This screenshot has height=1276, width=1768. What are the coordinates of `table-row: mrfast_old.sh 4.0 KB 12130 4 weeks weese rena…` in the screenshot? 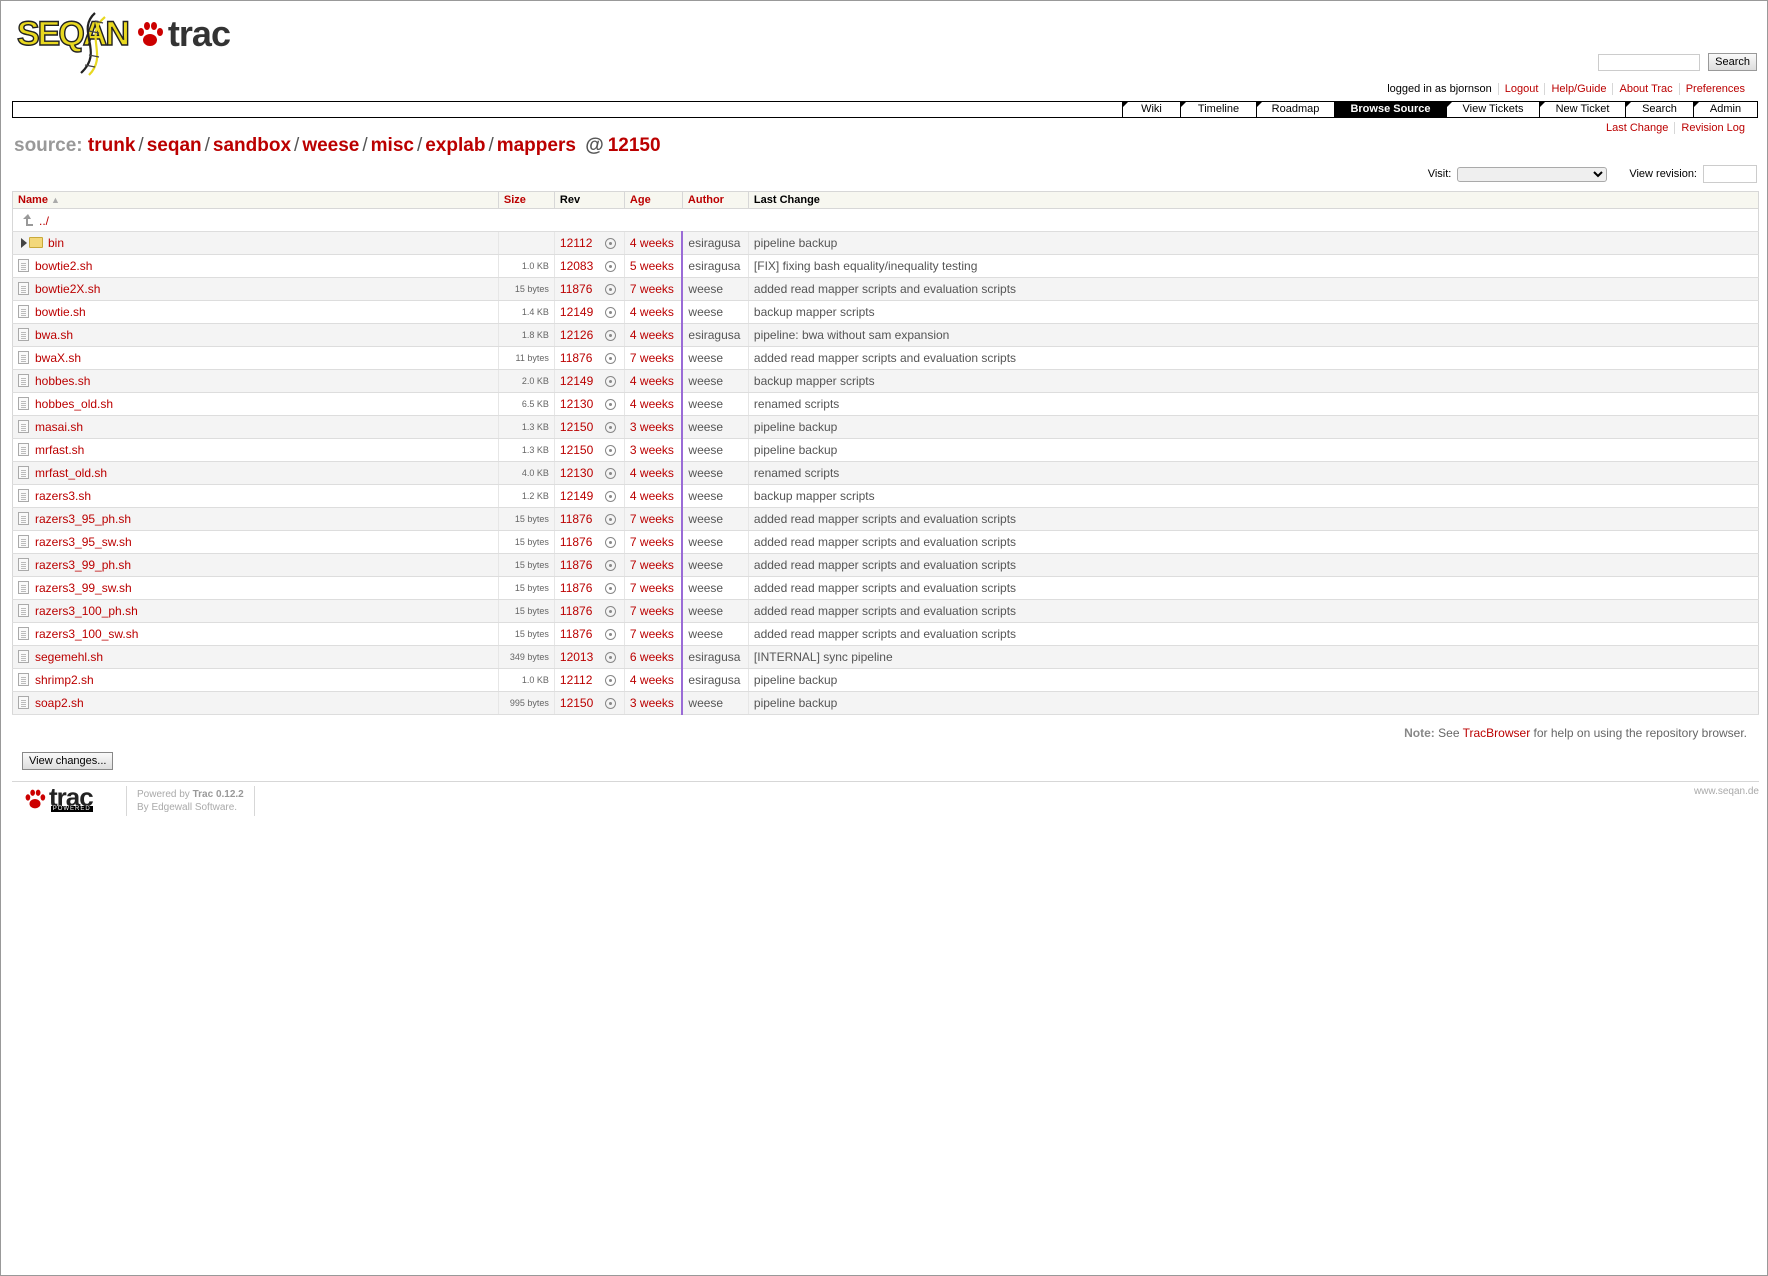 It's located at (885, 473).